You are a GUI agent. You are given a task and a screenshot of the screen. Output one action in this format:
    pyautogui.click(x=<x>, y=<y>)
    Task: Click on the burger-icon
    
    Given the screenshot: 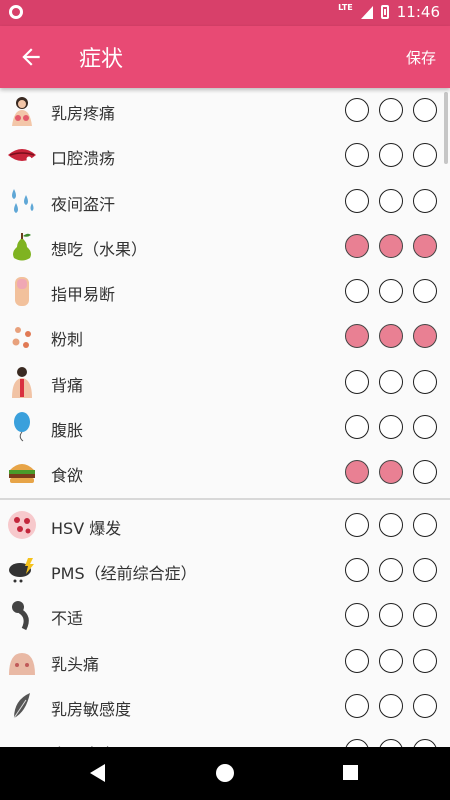 What is the action you would take?
    pyautogui.click(x=22, y=474)
    